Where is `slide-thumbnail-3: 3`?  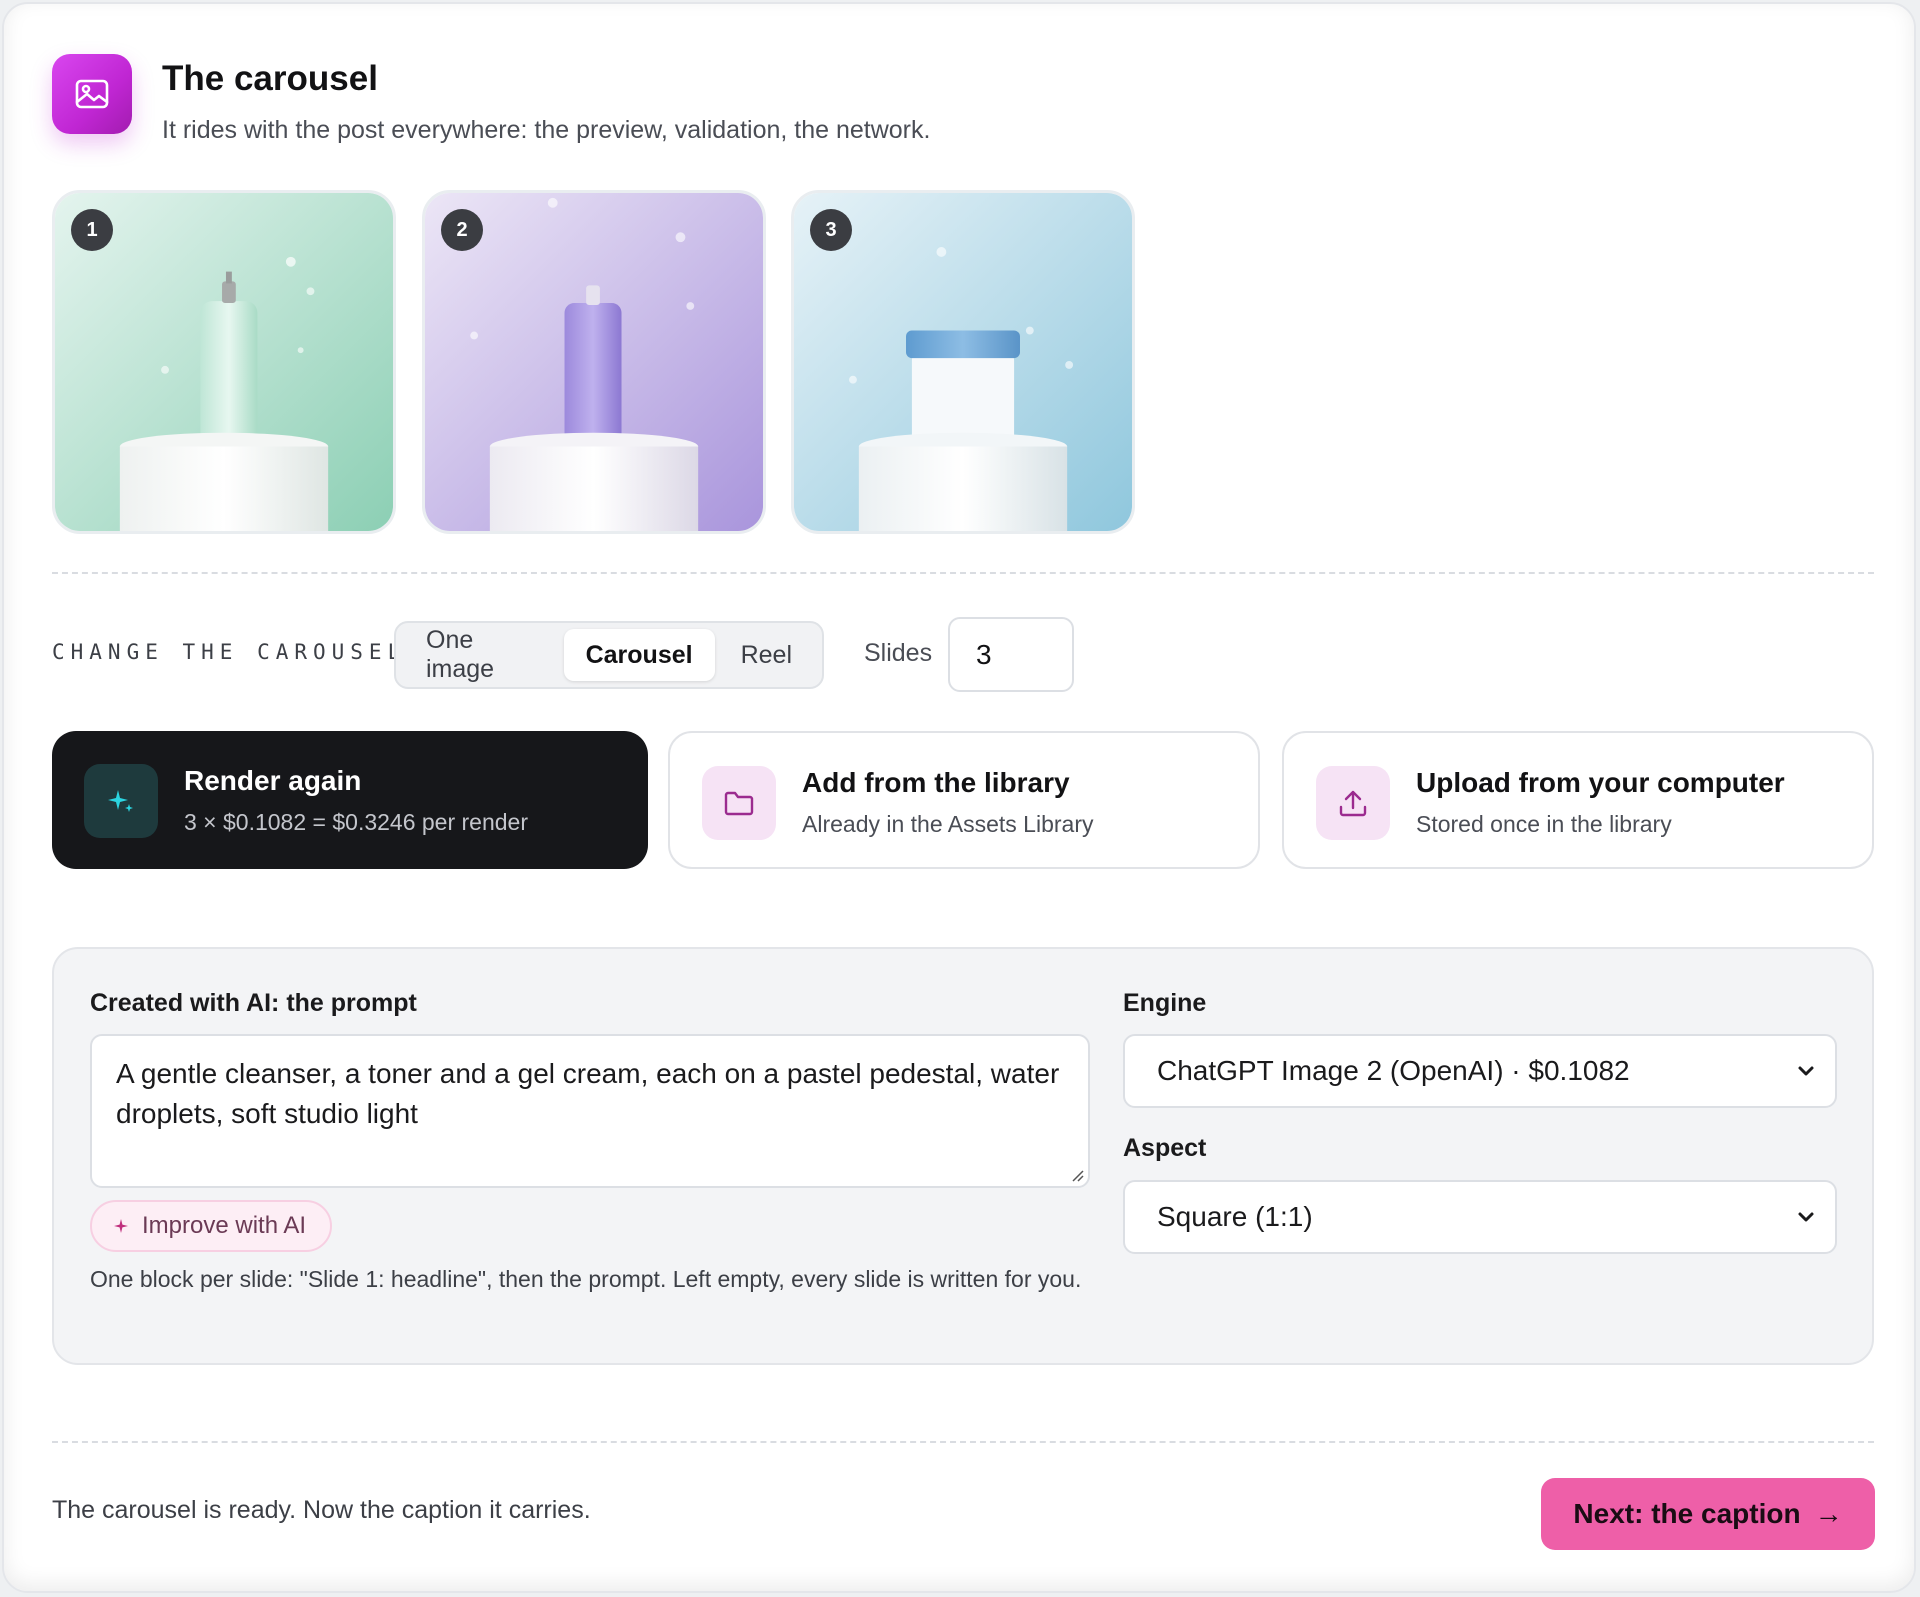
slide-thumbnail-3: 3 is located at coordinates (963, 362).